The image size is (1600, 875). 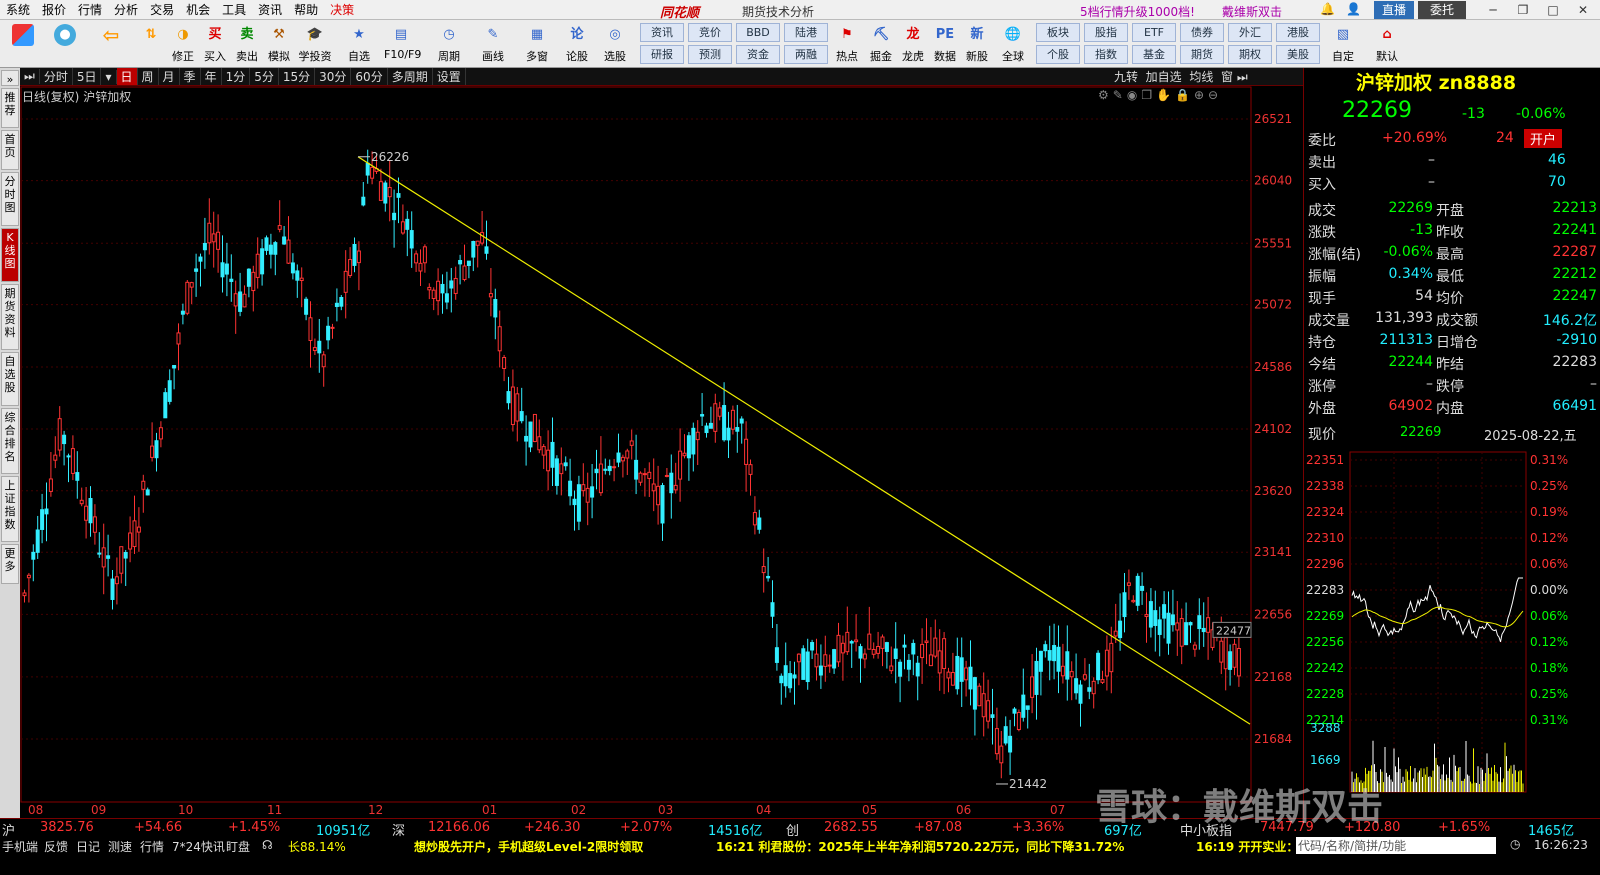 What do you see at coordinates (945, 44) in the screenshot?
I see `data-button: PE 数据` at bounding box center [945, 44].